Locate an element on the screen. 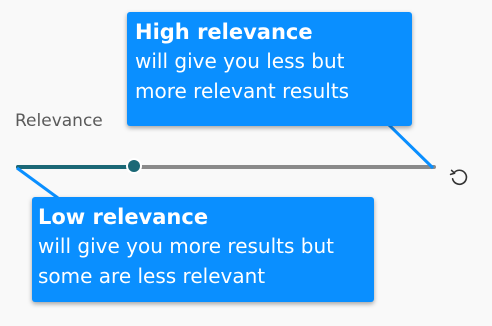 The width and height of the screenshot is (492, 326). reset-button is located at coordinates (459, 177).